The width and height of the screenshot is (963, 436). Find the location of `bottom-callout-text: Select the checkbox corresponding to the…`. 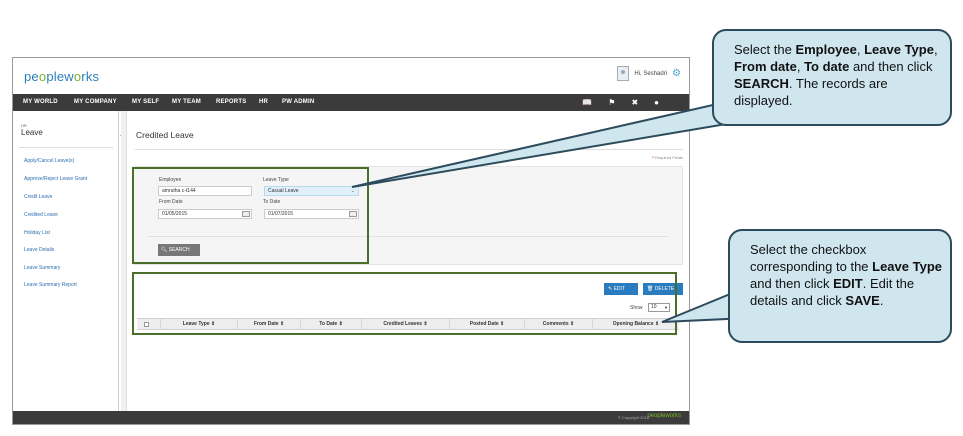

bottom-callout-text: Select the checkbox corresponding to the… is located at coordinates (846, 275).